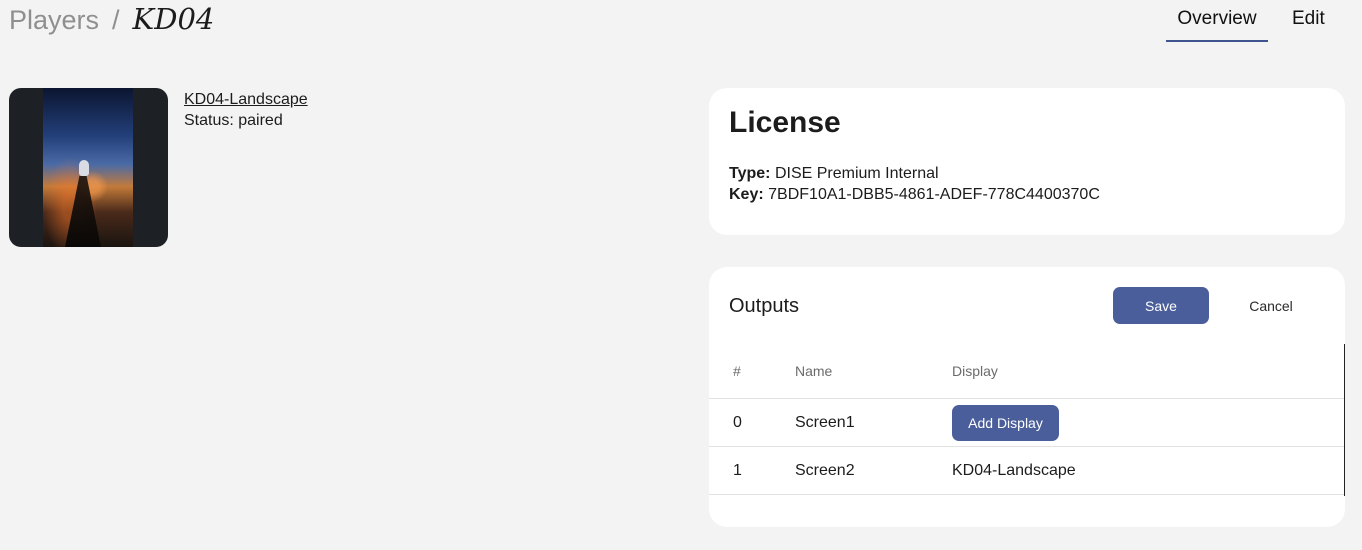  Describe the element at coordinates (1217, 21) in the screenshot. I see `tab-overview: Overview` at that location.